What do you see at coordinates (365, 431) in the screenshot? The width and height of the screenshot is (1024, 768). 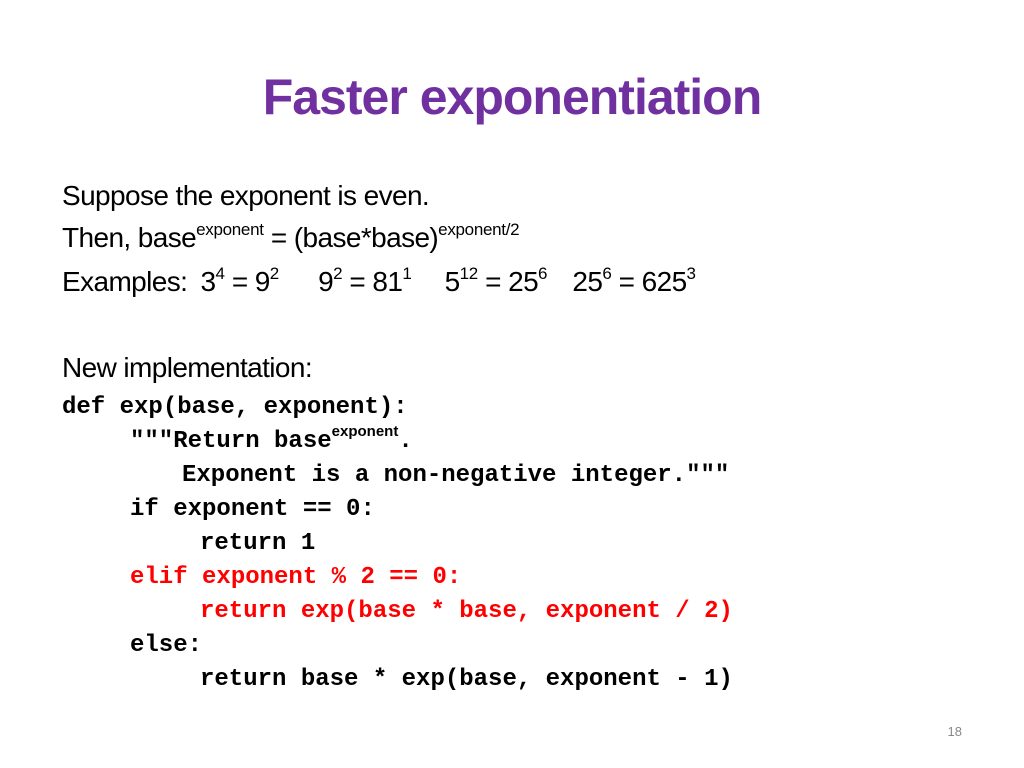 I see `docstring-sup-exponent: exponent` at bounding box center [365, 431].